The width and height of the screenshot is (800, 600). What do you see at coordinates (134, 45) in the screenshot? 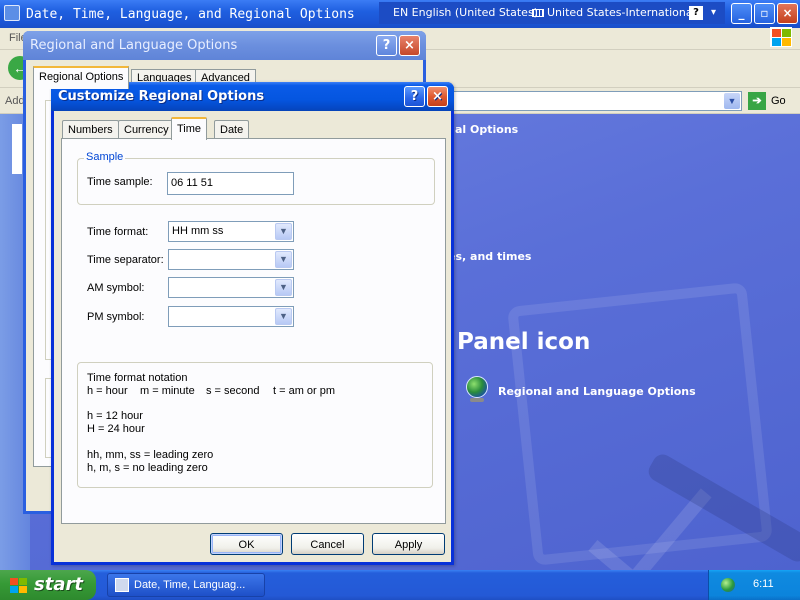
I see `regional-window-title: Regional and Language Options` at bounding box center [134, 45].